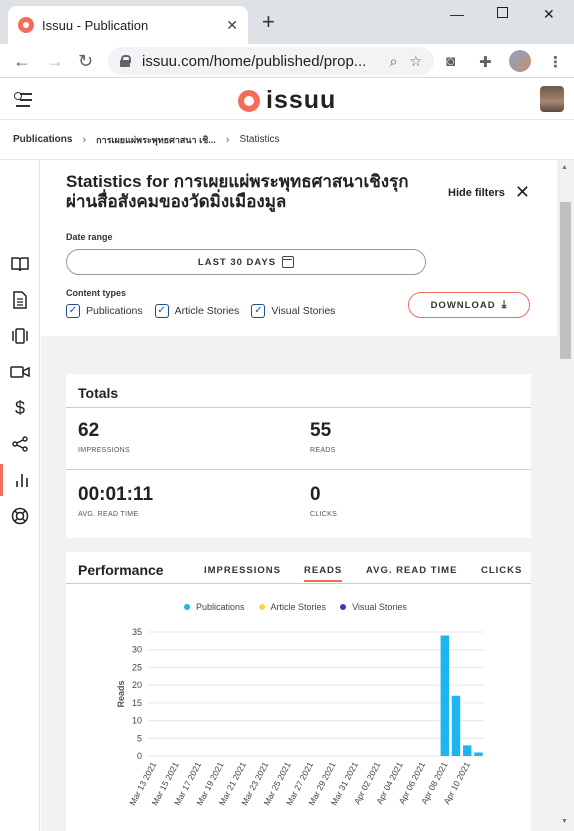 The image size is (574, 831). What do you see at coordinates (450, 61) in the screenshot?
I see `camera-icon: ◙` at bounding box center [450, 61].